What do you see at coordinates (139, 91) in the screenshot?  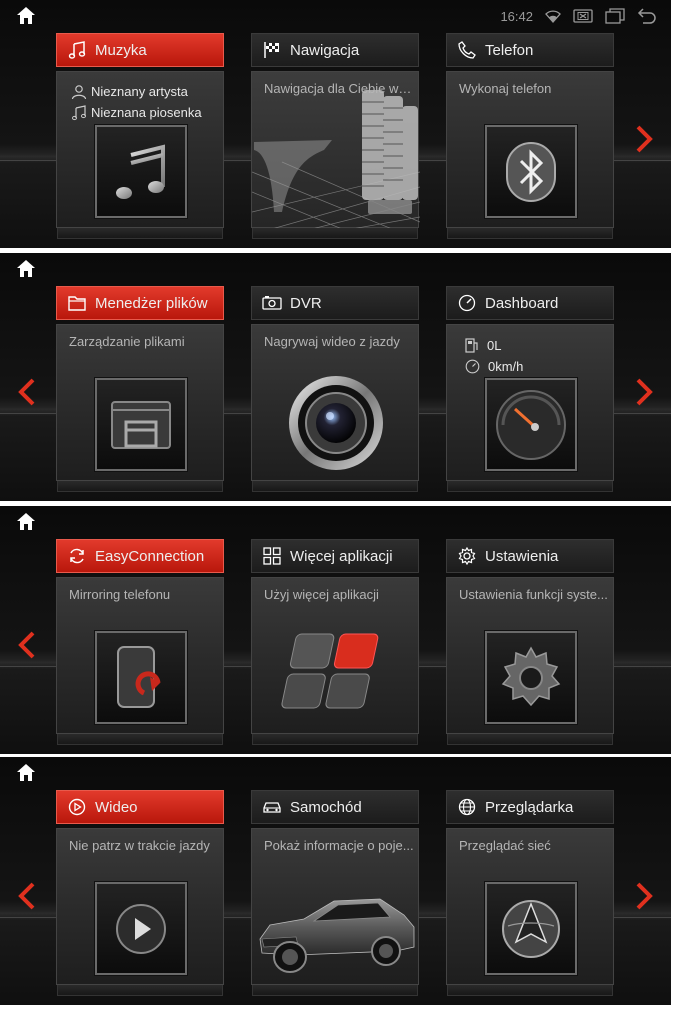 I see `artist-label: Nieznany artysta` at bounding box center [139, 91].